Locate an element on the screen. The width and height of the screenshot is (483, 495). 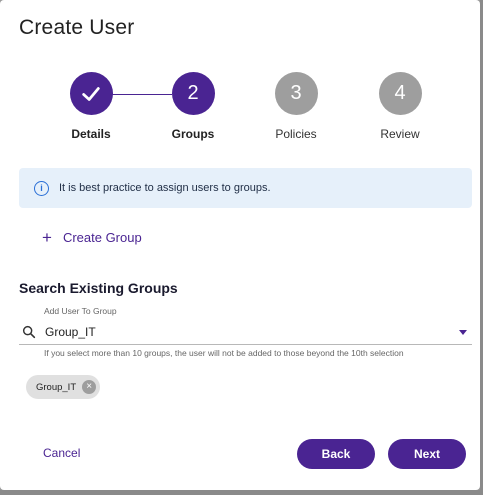
step-4-label: Review is located at coordinates (400, 134).